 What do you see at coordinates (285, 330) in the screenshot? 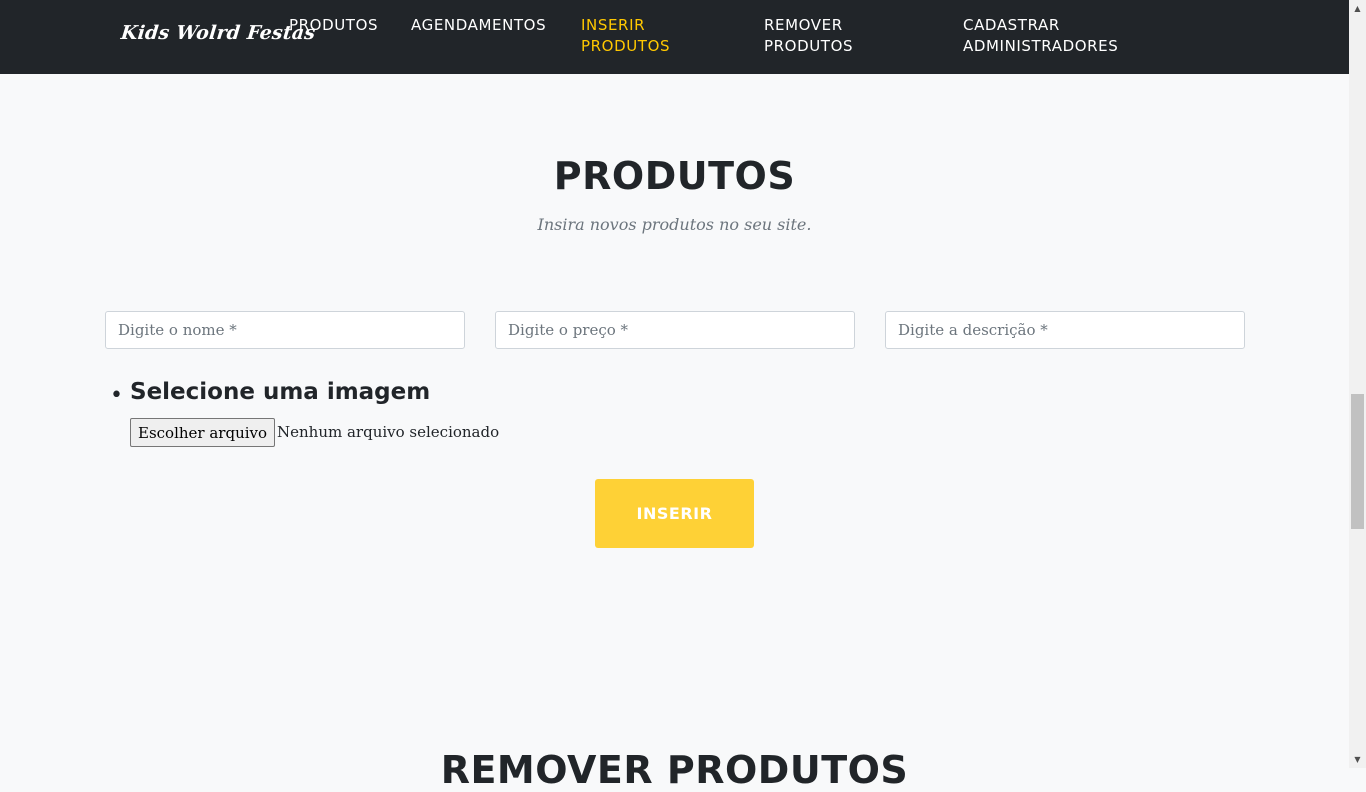
I see `product-name-input` at bounding box center [285, 330].